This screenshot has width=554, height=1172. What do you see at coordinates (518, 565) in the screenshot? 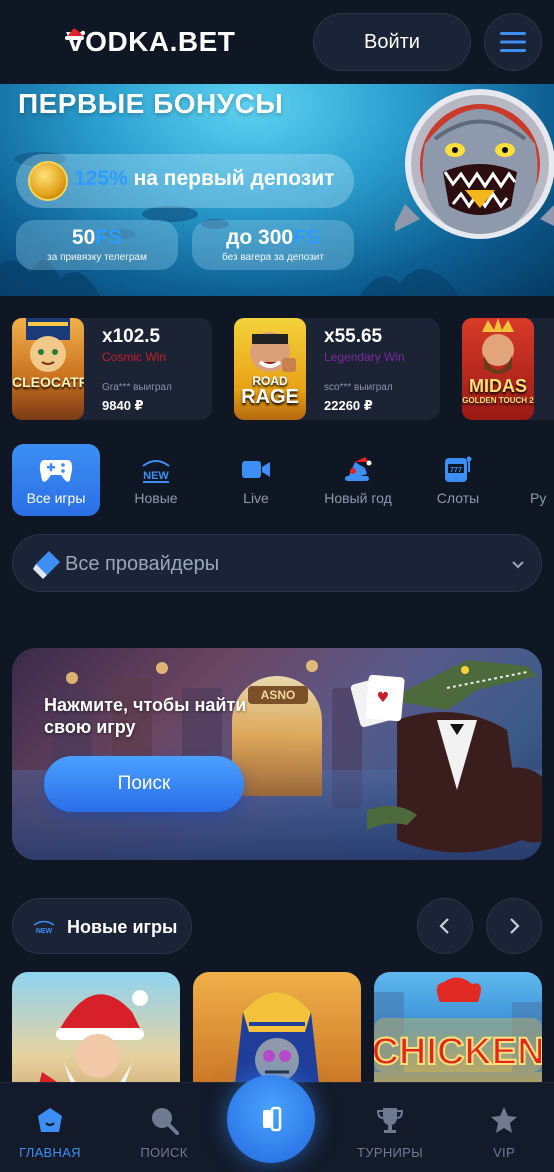
I see `chevron-down-icon` at bounding box center [518, 565].